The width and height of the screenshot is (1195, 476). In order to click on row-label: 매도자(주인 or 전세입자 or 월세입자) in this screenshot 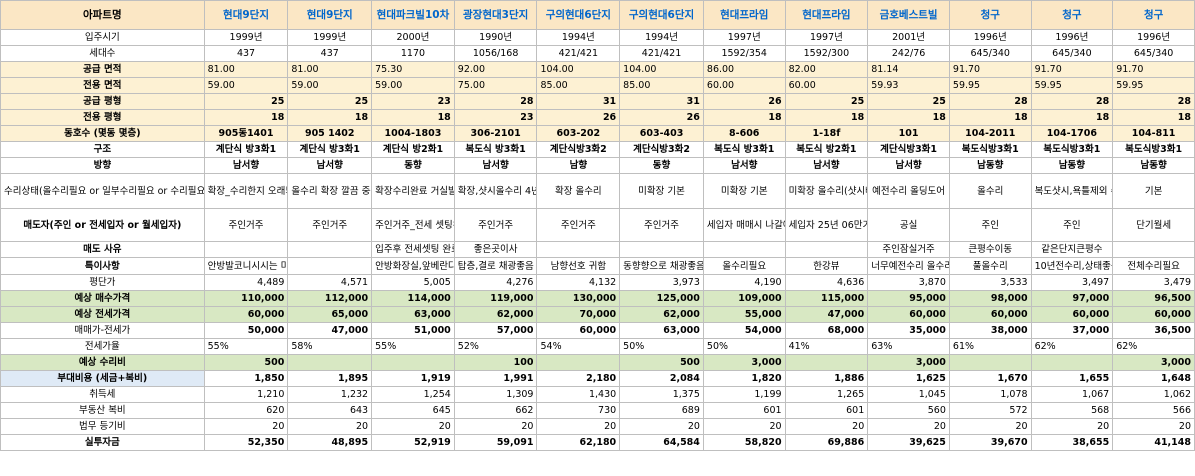, I will do `click(102, 225)`.